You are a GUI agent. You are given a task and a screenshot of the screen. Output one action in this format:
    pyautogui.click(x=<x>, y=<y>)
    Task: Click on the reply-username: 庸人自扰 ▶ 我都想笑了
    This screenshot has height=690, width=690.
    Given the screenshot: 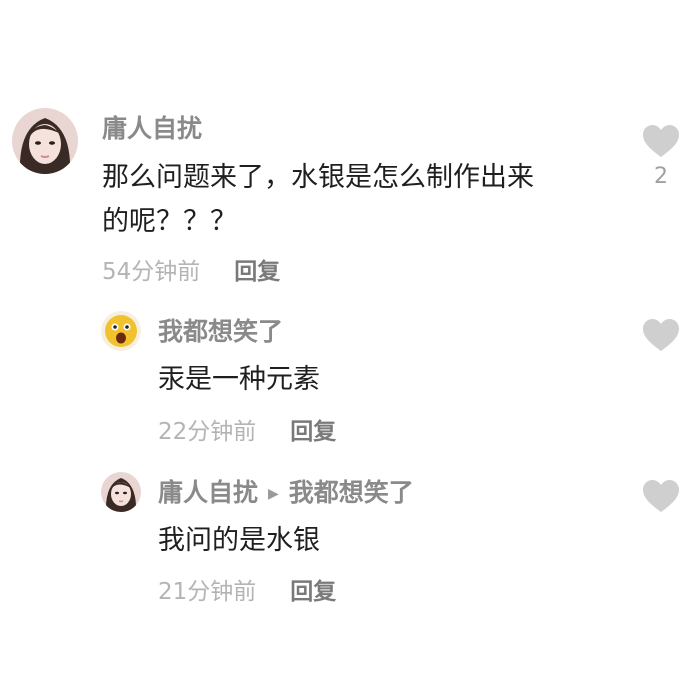 What is the action you would take?
    pyautogui.click(x=286, y=493)
    